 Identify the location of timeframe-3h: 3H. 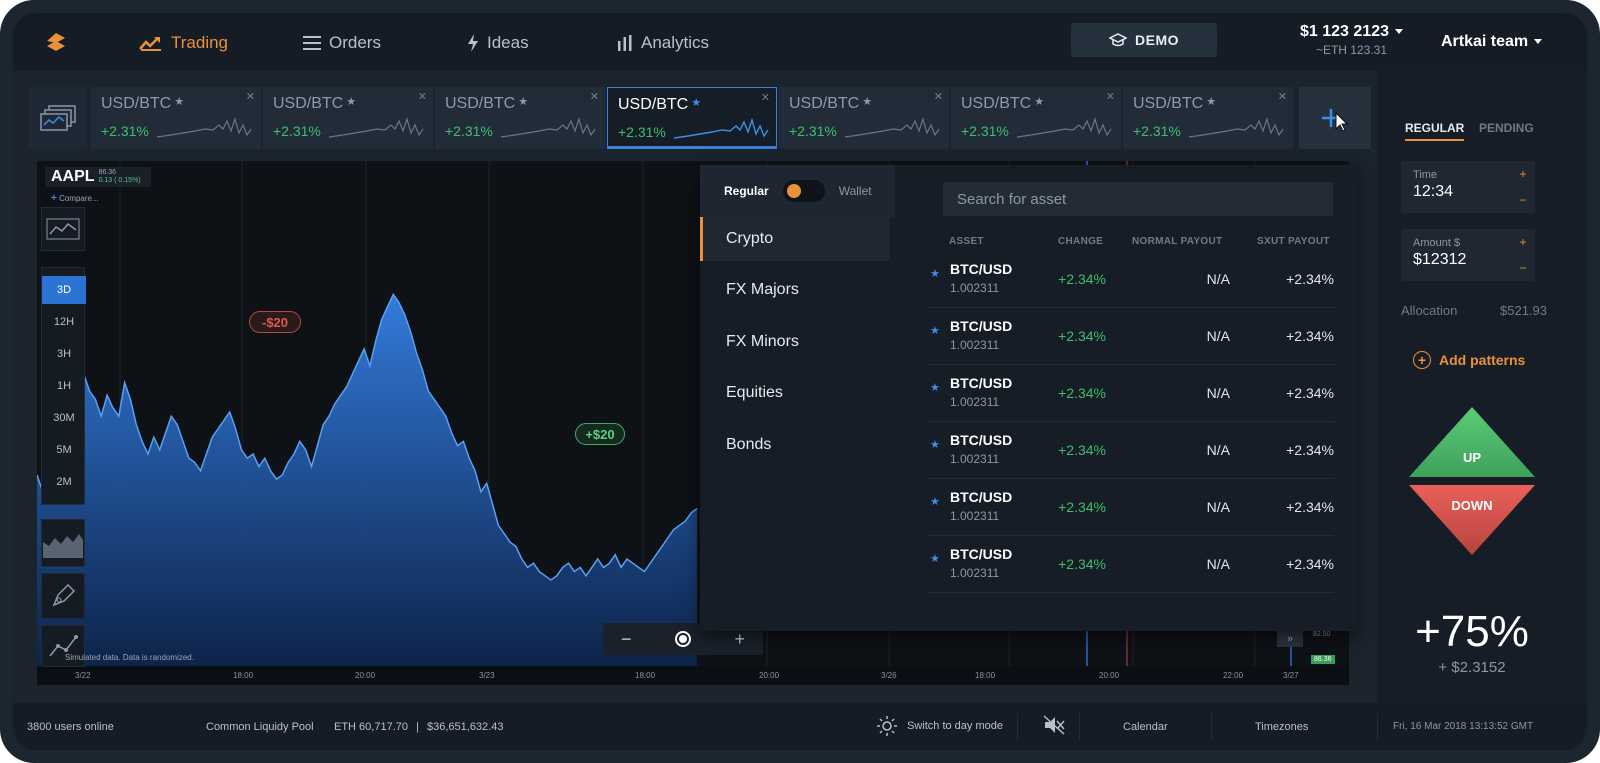
(64, 354).